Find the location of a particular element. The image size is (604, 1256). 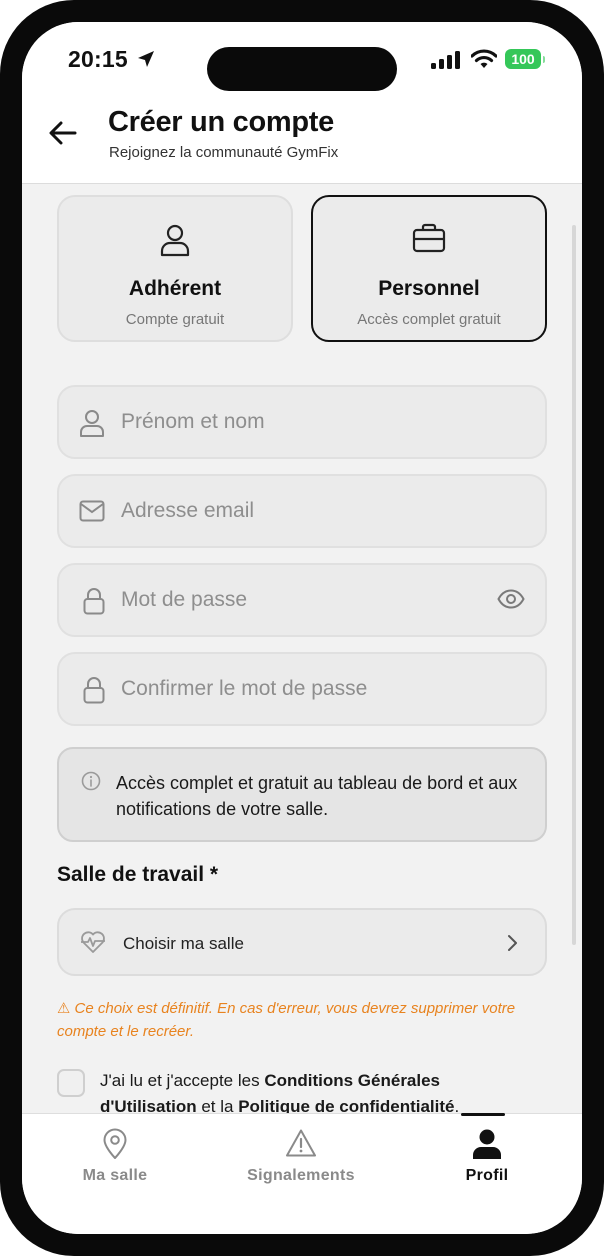

confirm-password-field is located at coordinates (302, 689).